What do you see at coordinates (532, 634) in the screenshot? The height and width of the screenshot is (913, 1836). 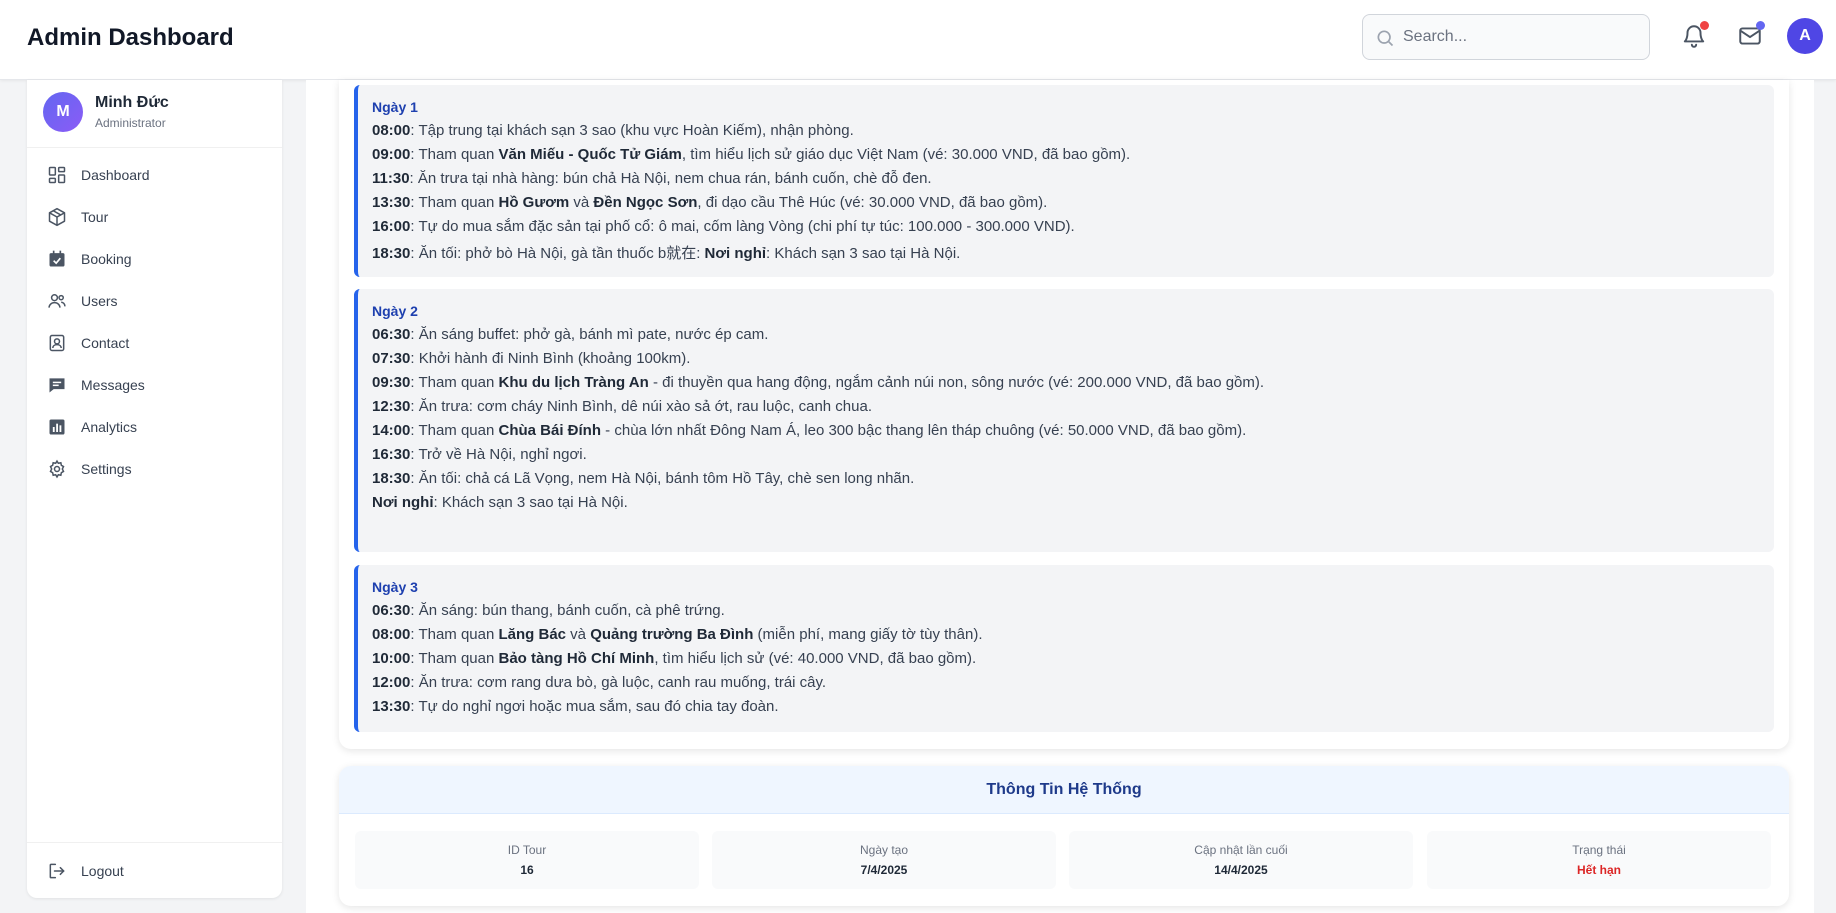 I see `line-highlight: Lăng Bác` at bounding box center [532, 634].